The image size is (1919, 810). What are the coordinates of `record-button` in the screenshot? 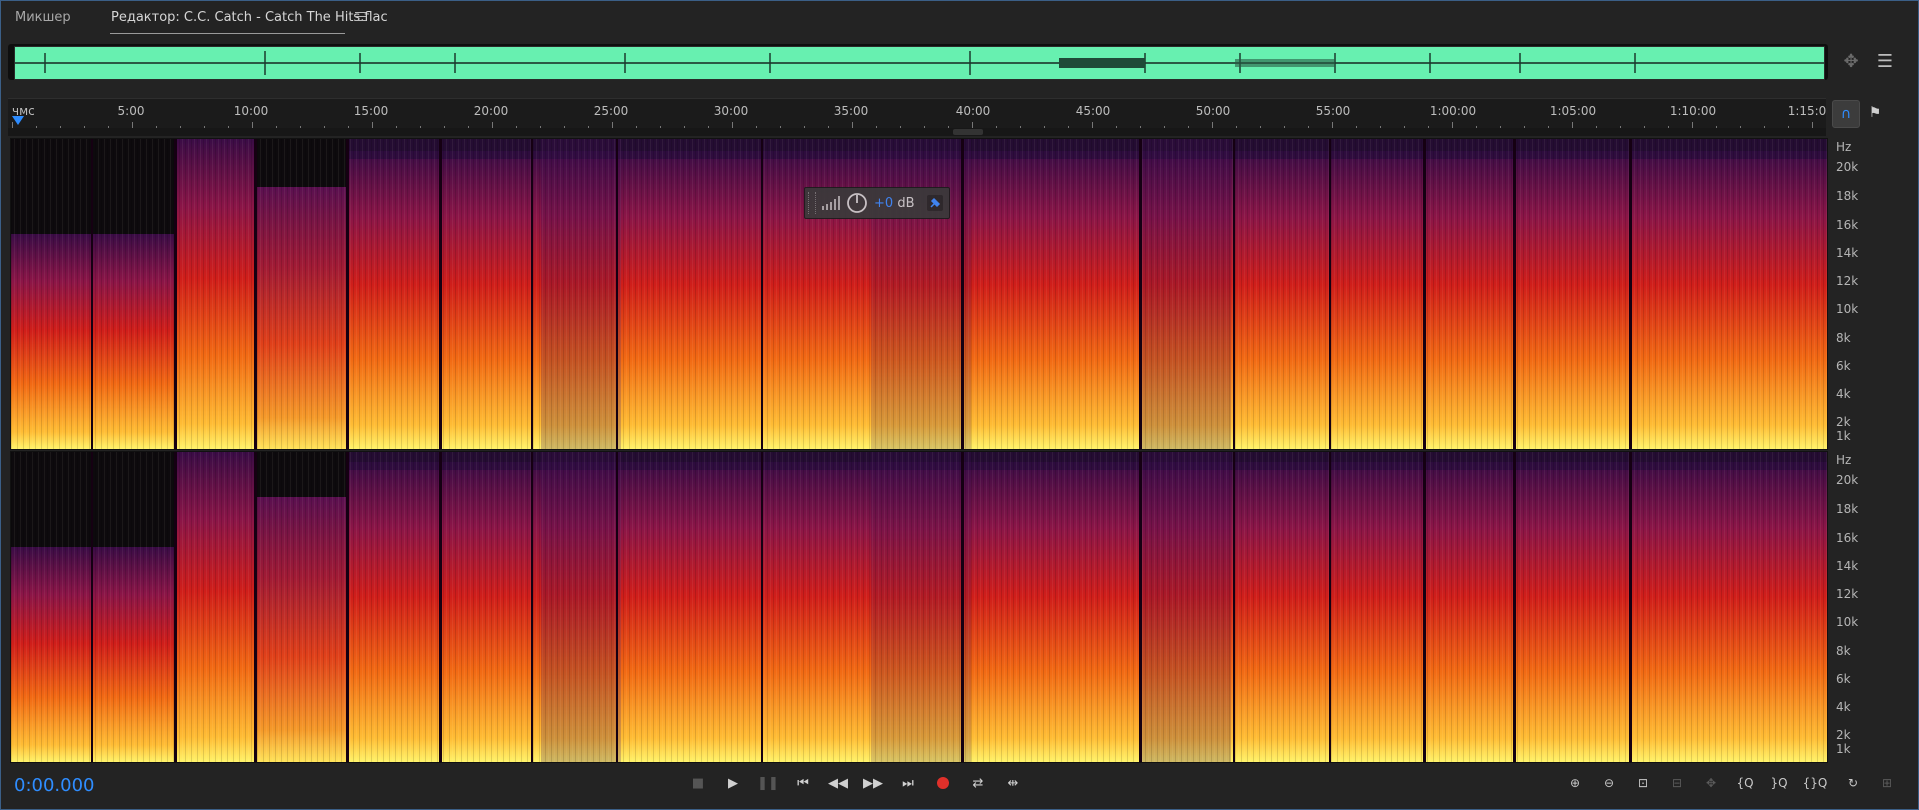 It's located at (943, 783).